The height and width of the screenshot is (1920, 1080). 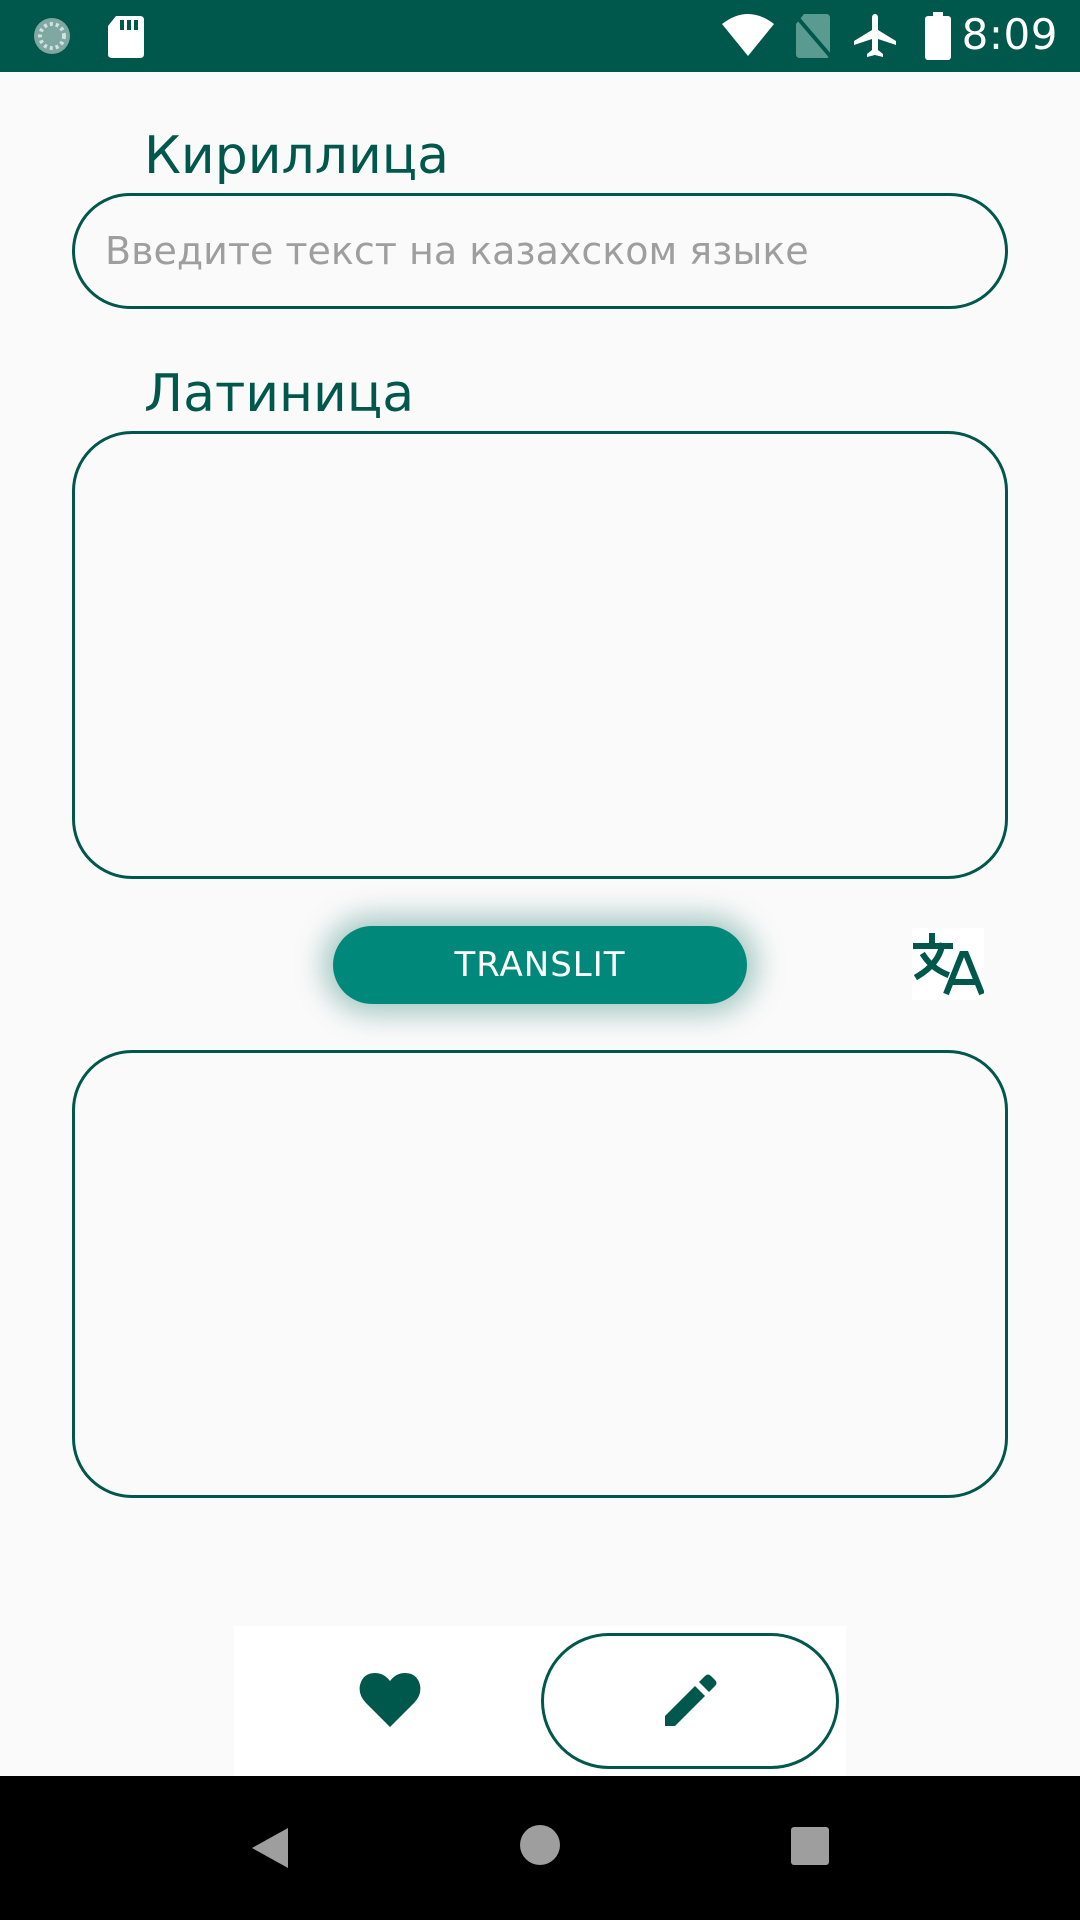 I want to click on status-time: 8:09, so click(x=1009, y=34).